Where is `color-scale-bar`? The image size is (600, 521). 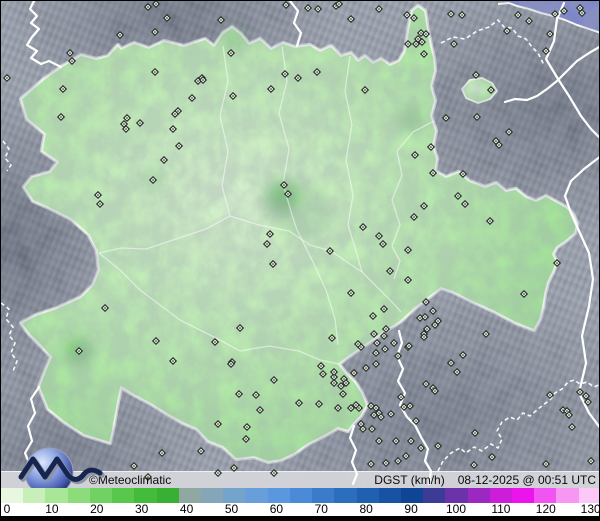 color-scale-bar is located at coordinates (300, 495).